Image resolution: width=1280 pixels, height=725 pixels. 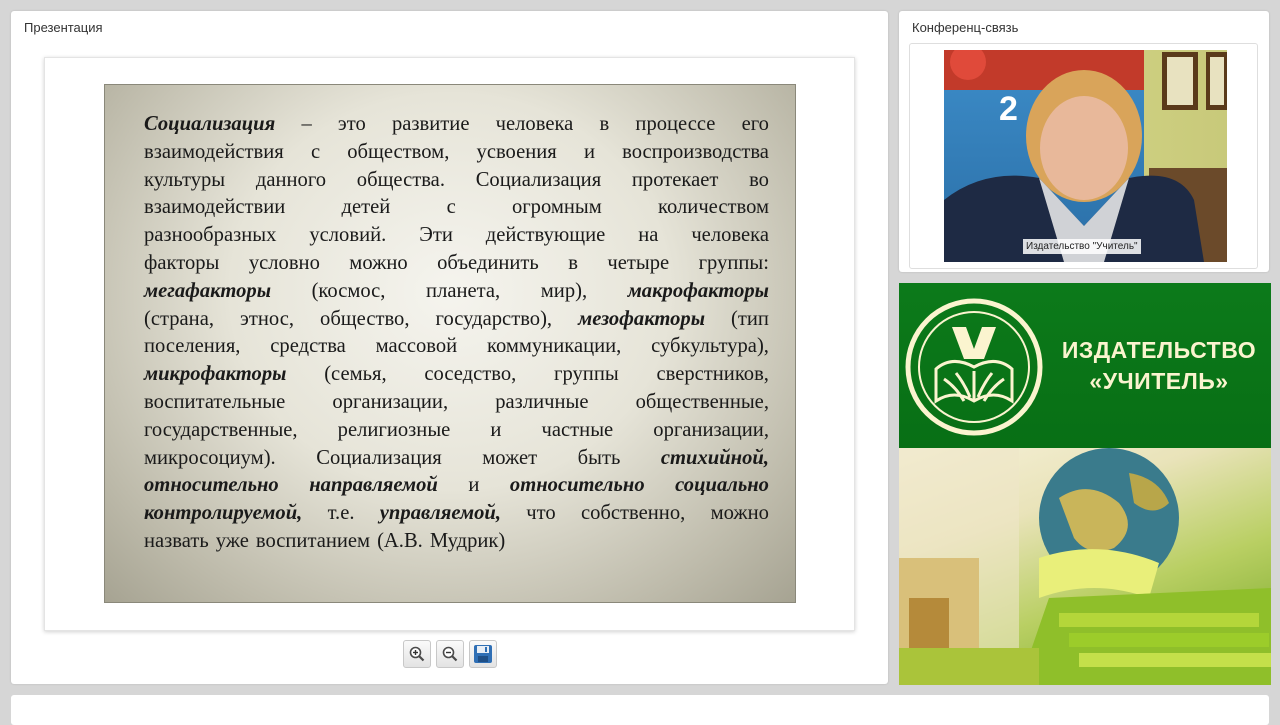 What do you see at coordinates (417, 654) in the screenshot?
I see `zoom-in-button` at bounding box center [417, 654].